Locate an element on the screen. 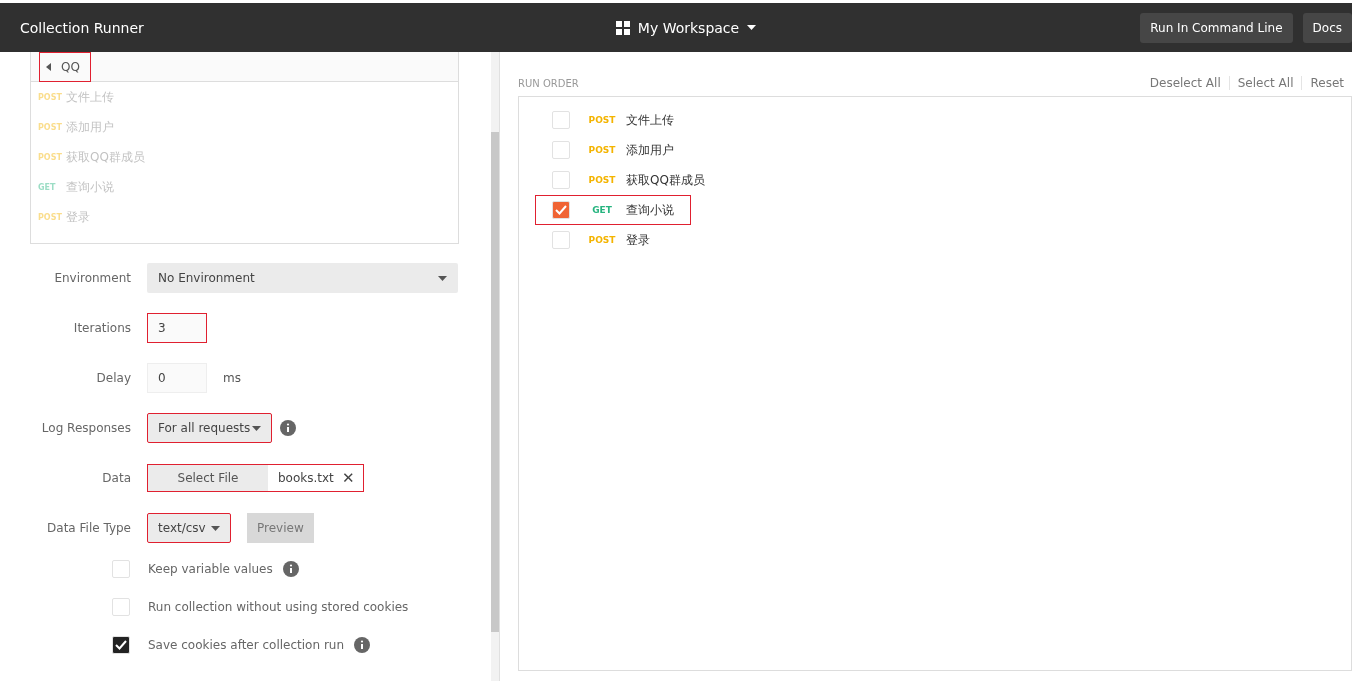 Image resolution: width=1352 pixels, height=681 pixels. file-name: books.txt is located at coordinates (306, 478).